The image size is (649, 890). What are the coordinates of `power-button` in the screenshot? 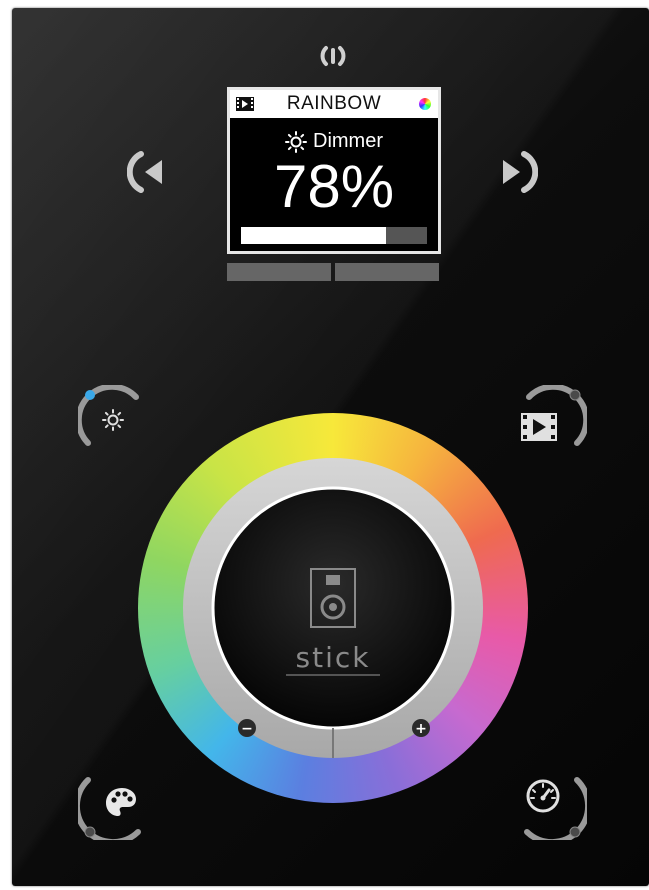 It's located at (333, 56).